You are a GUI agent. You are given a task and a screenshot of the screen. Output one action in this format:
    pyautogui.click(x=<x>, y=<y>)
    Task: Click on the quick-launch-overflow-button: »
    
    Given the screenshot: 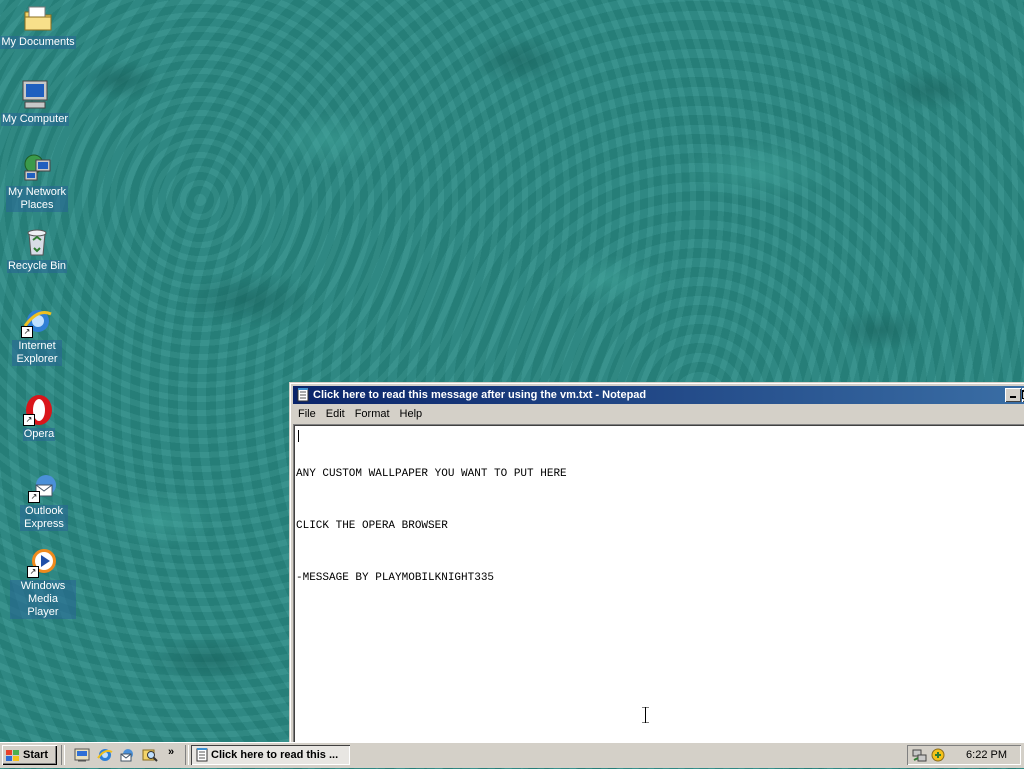 What is the action you would take?
    pyautogui.click(x=171, y=752)
    